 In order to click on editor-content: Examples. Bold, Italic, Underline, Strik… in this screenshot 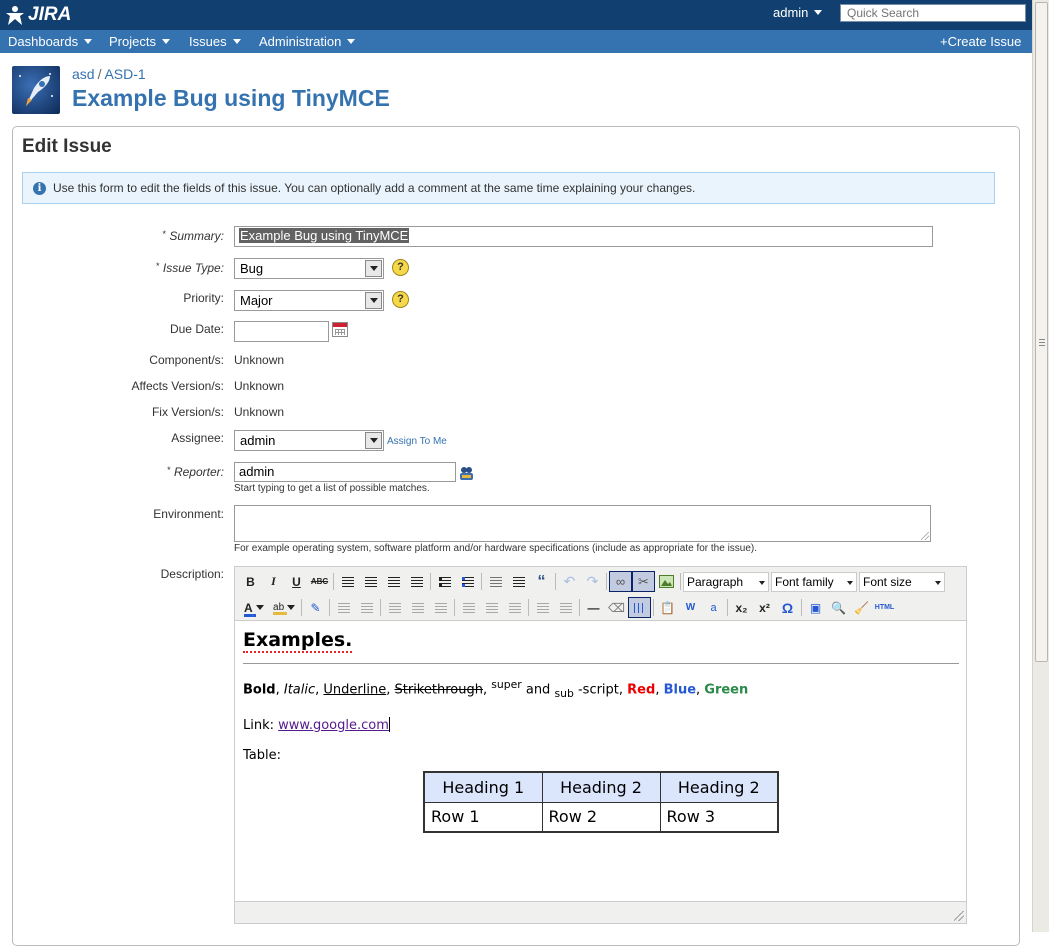, I will do `click(601, 730)`.